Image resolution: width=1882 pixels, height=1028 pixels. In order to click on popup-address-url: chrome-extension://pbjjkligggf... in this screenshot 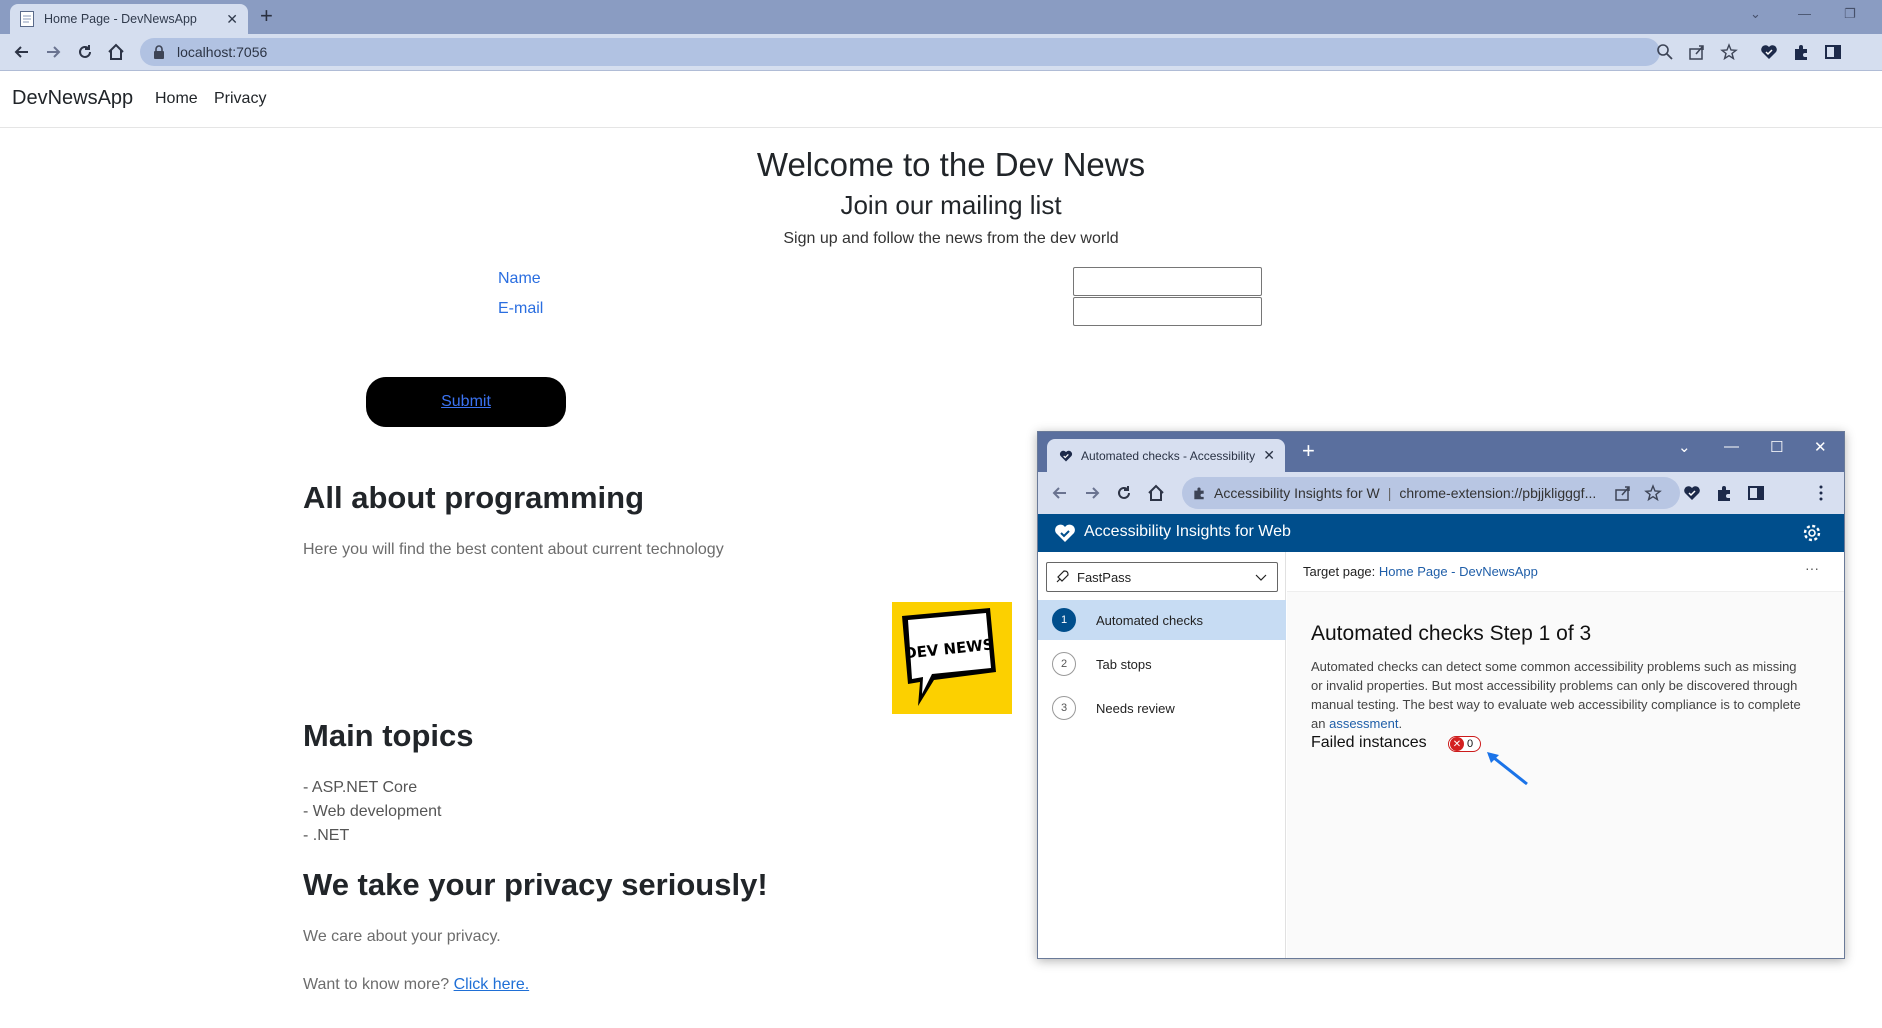, I will do `click(1498, 493)`.